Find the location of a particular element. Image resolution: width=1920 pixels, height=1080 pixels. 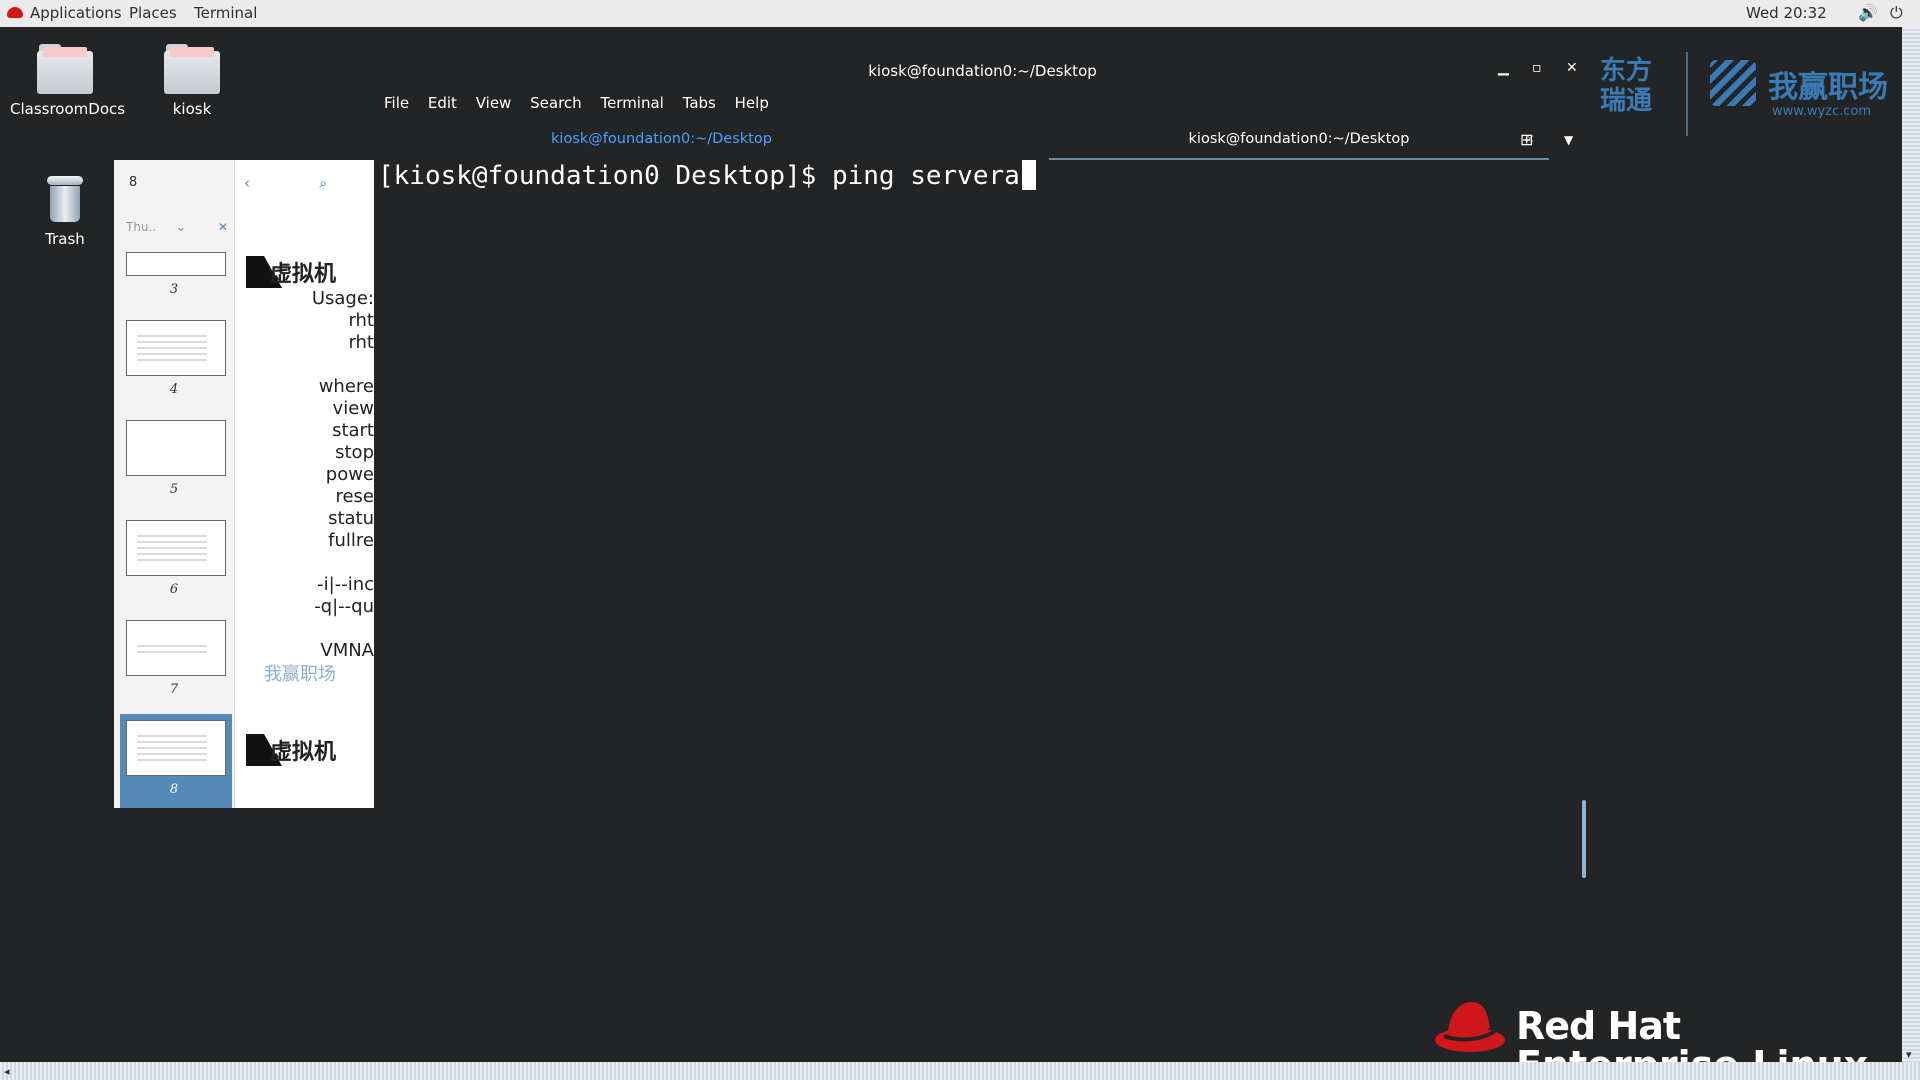

chevron-down-icon: ▼ is located at coordinates (1568, 140).